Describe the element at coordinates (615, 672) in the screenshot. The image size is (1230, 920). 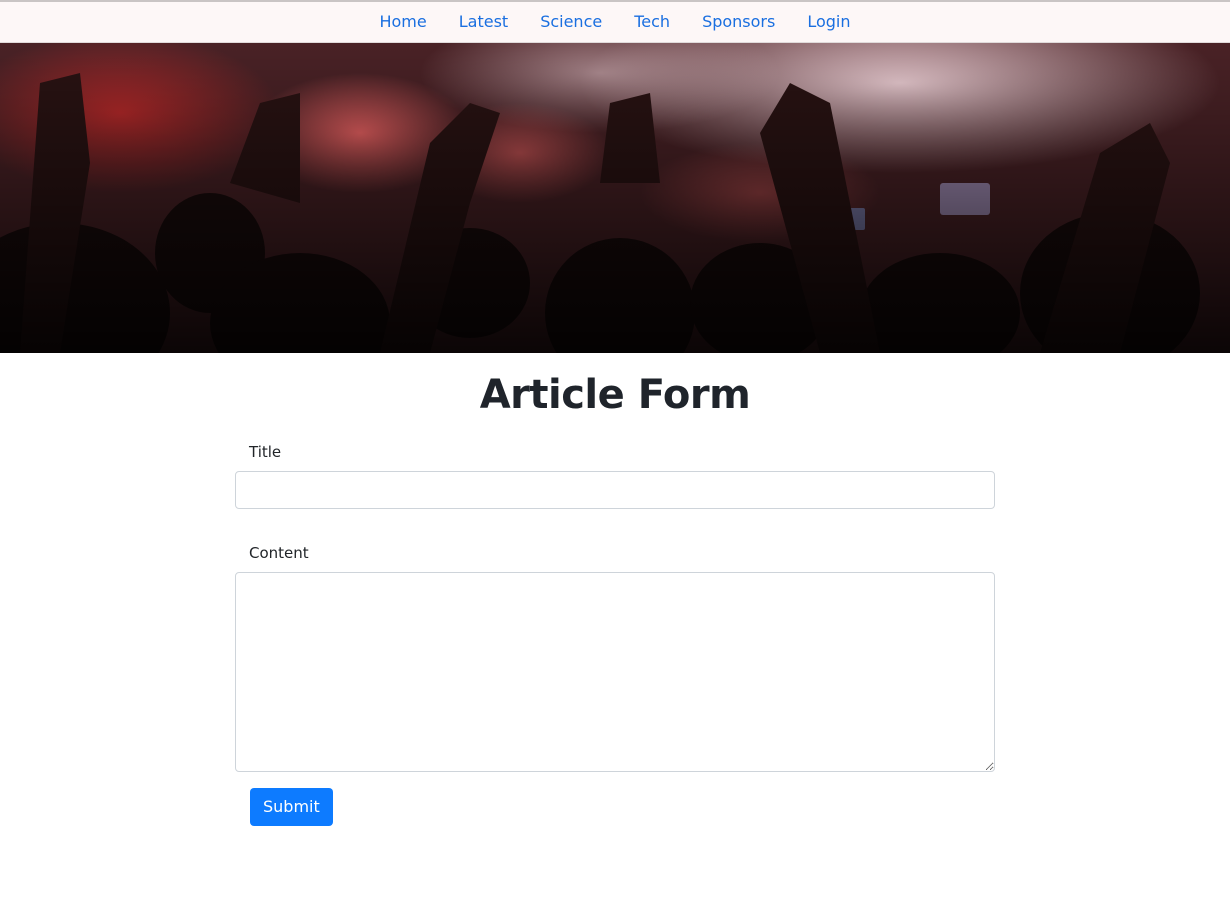
I see `content-textarea` at that location.